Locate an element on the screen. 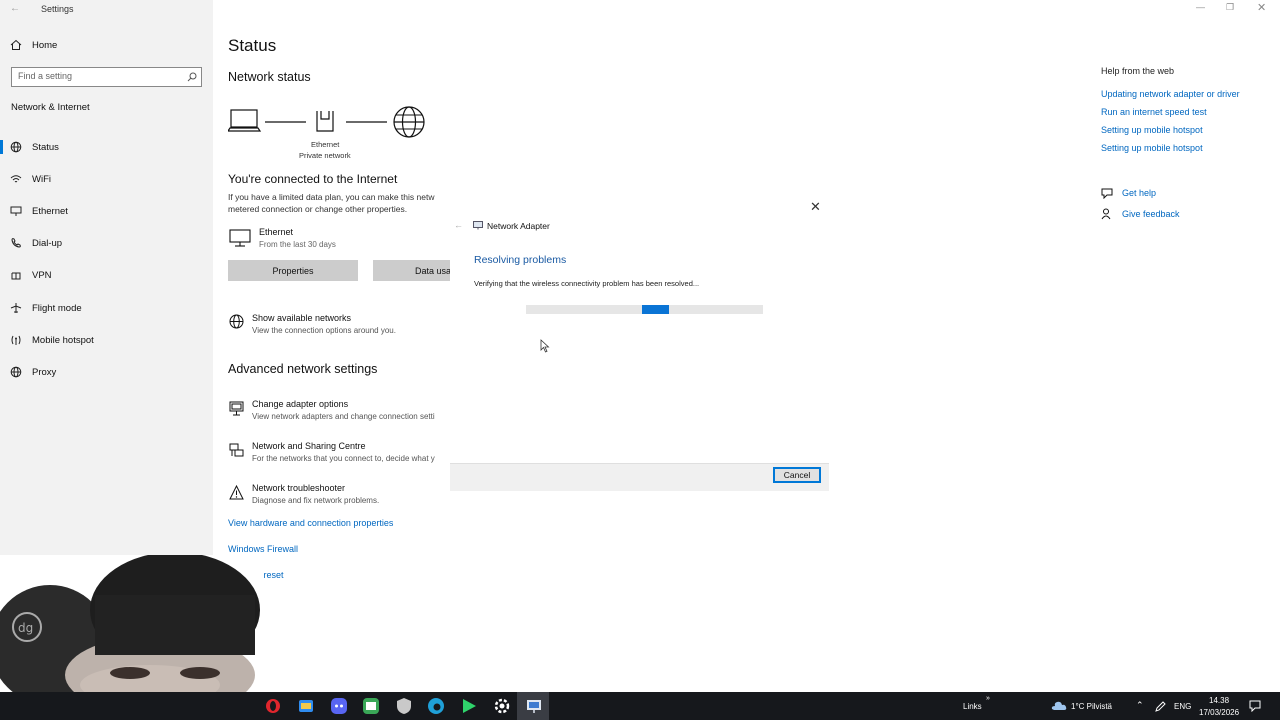 Image resolution: width=1280 pixels, height=720 pixels. show-networks-subtitle: View the connection options around you. is located at coordinates (324, 330).